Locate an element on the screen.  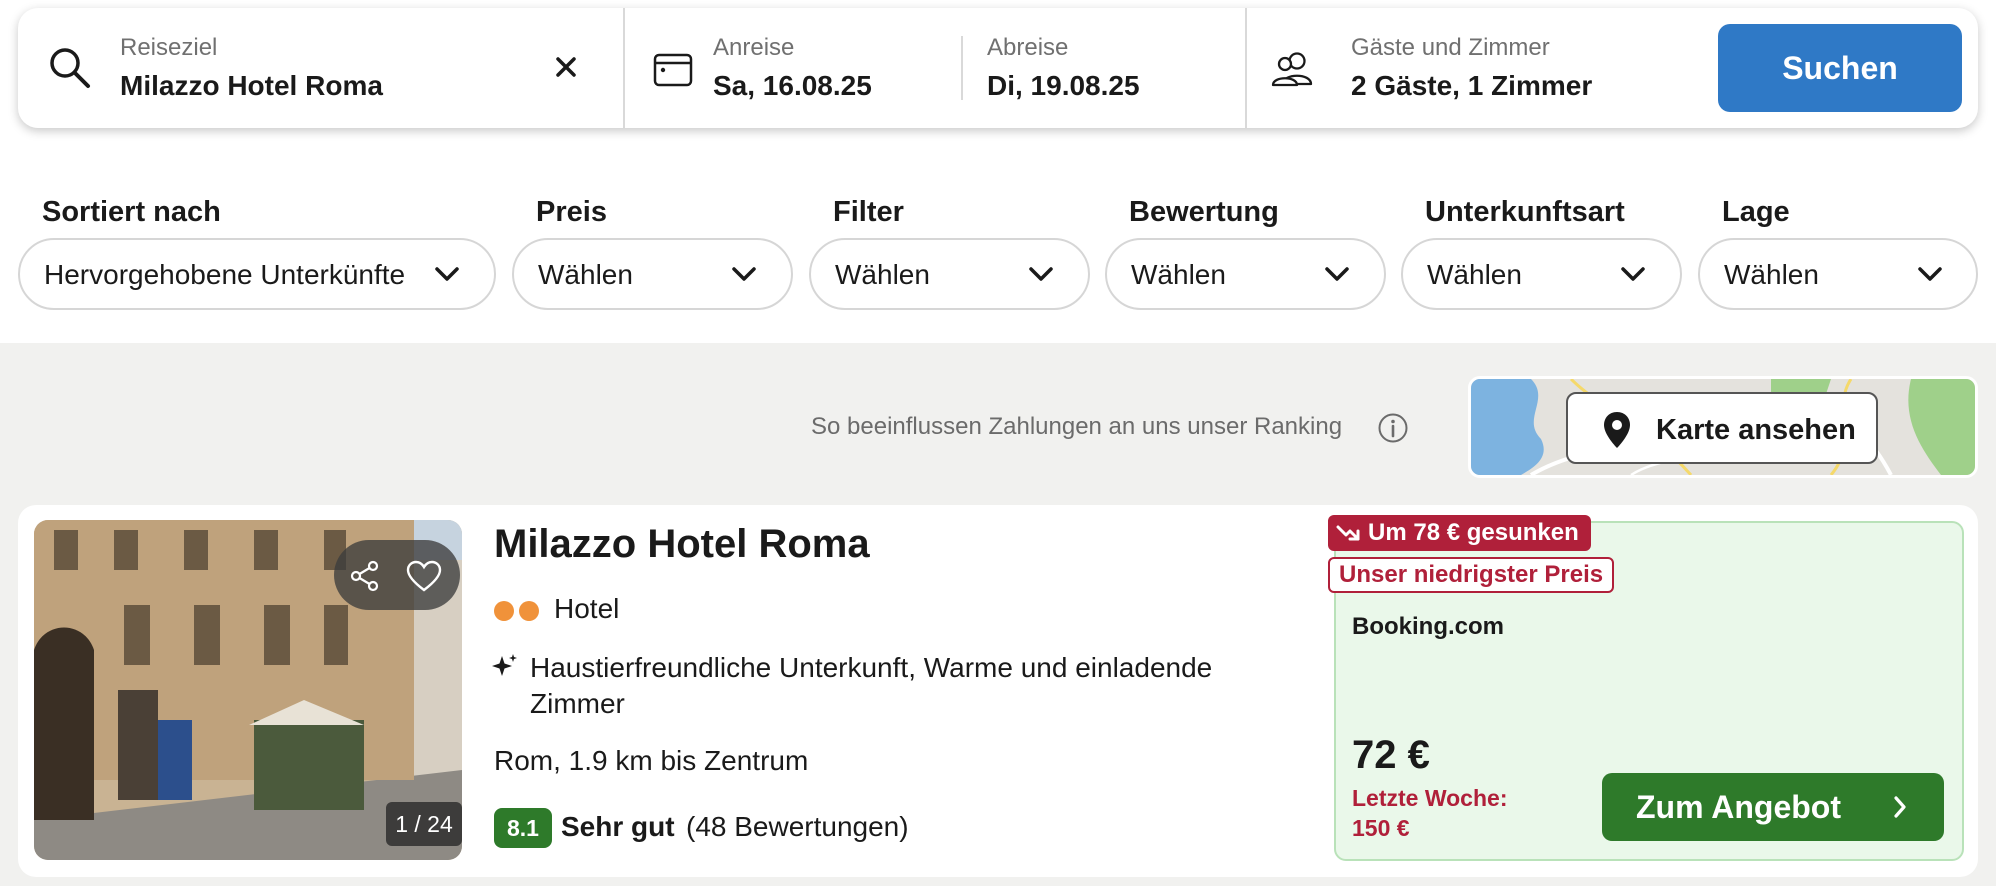
close-icon is located at coordinates (566, 67).